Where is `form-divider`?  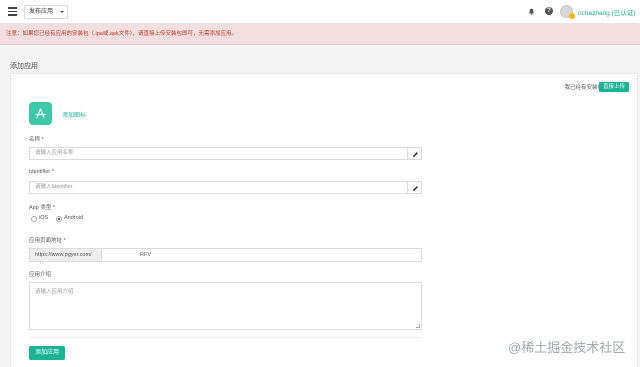 form-divider is located at coordinates (225, 337).